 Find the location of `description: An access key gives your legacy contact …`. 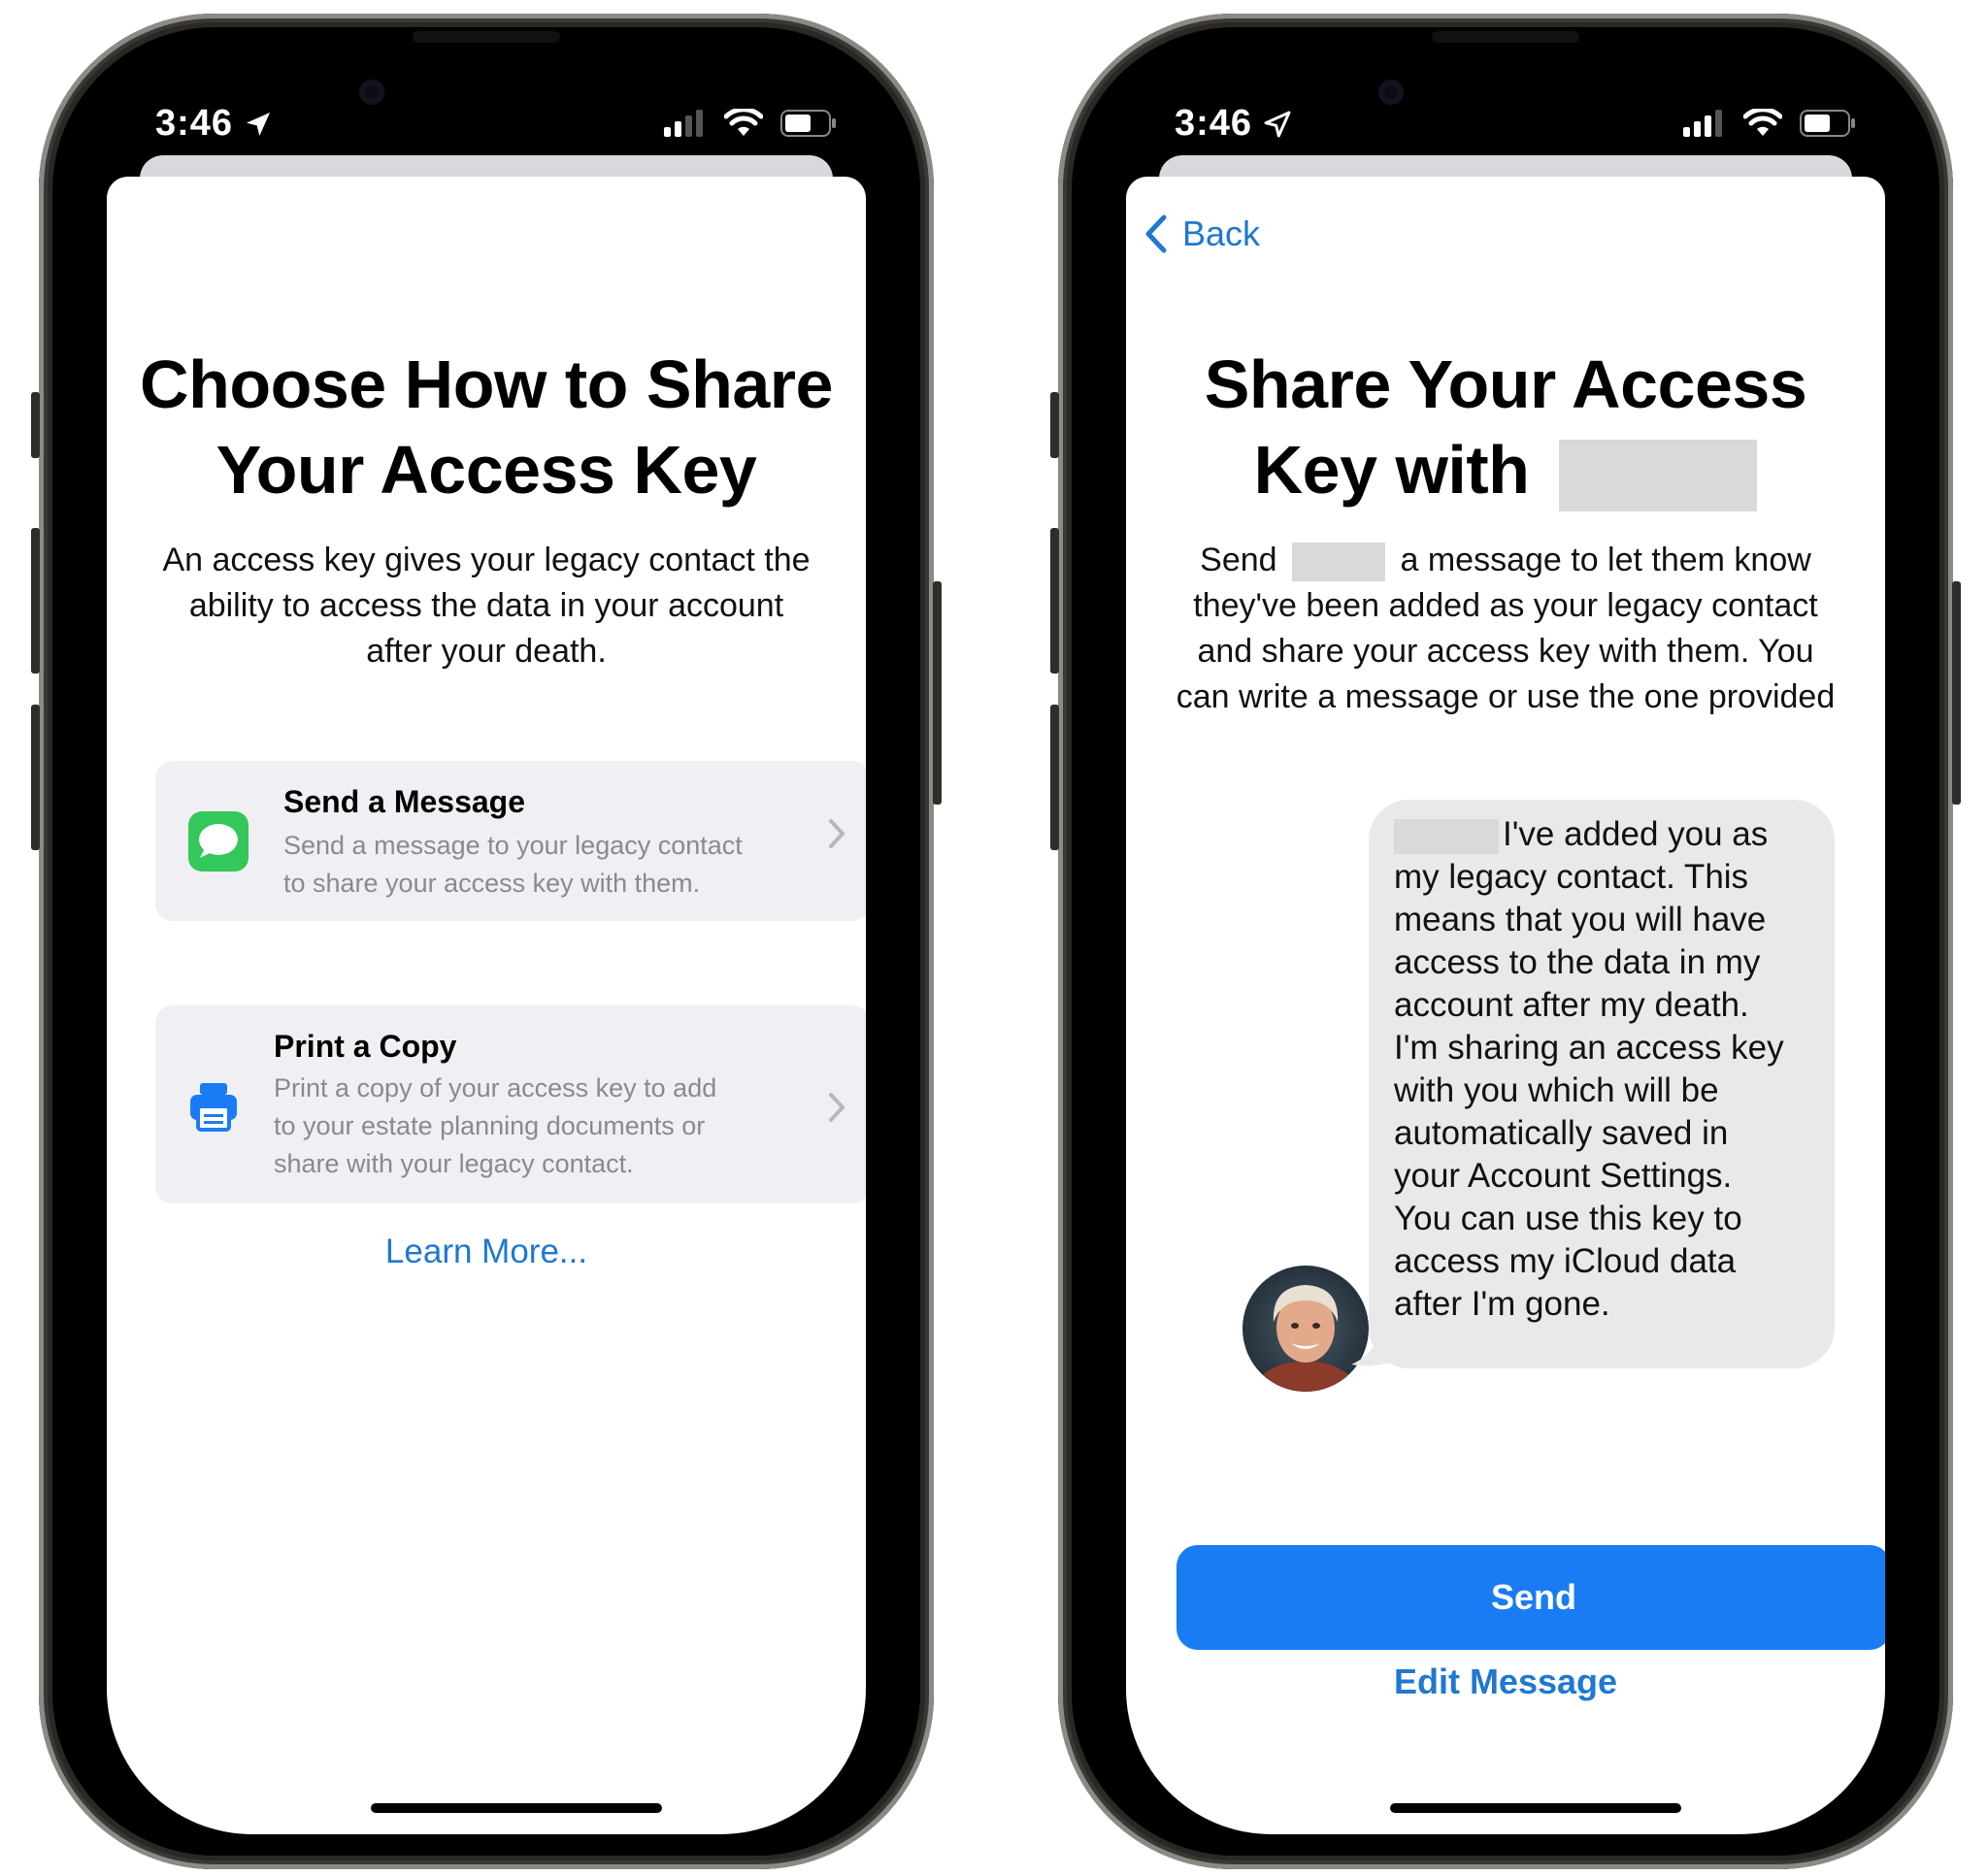

description: An access key gives your legacy contact … is located at coordinates (486, 606).